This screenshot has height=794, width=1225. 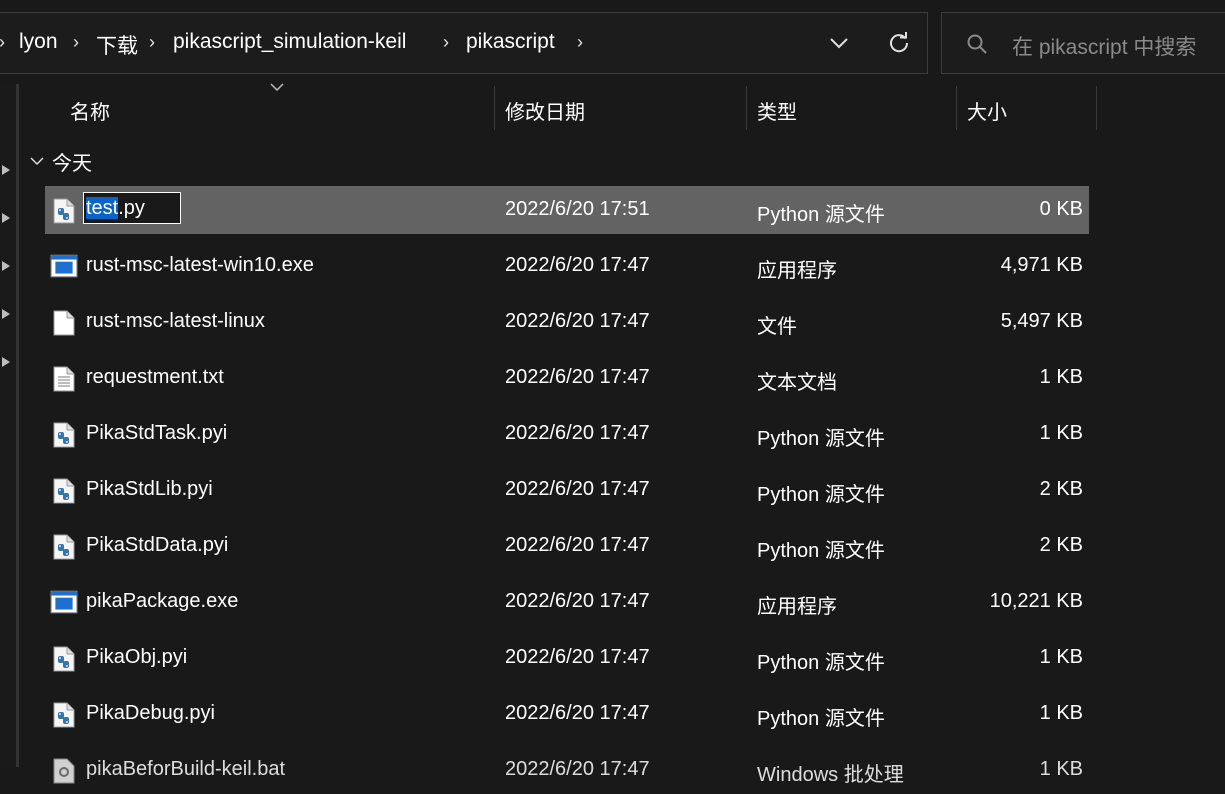 I want to click on file-name: PikaStdLib.pyi, so click(x=149, y=489).